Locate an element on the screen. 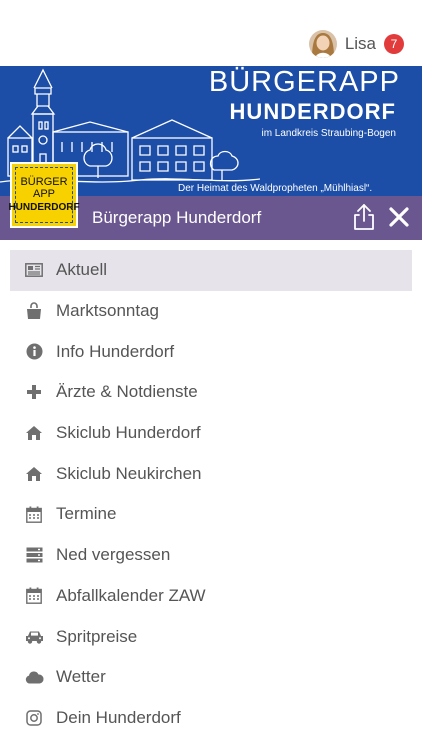  close-icon is located at coordinates (399, 217).